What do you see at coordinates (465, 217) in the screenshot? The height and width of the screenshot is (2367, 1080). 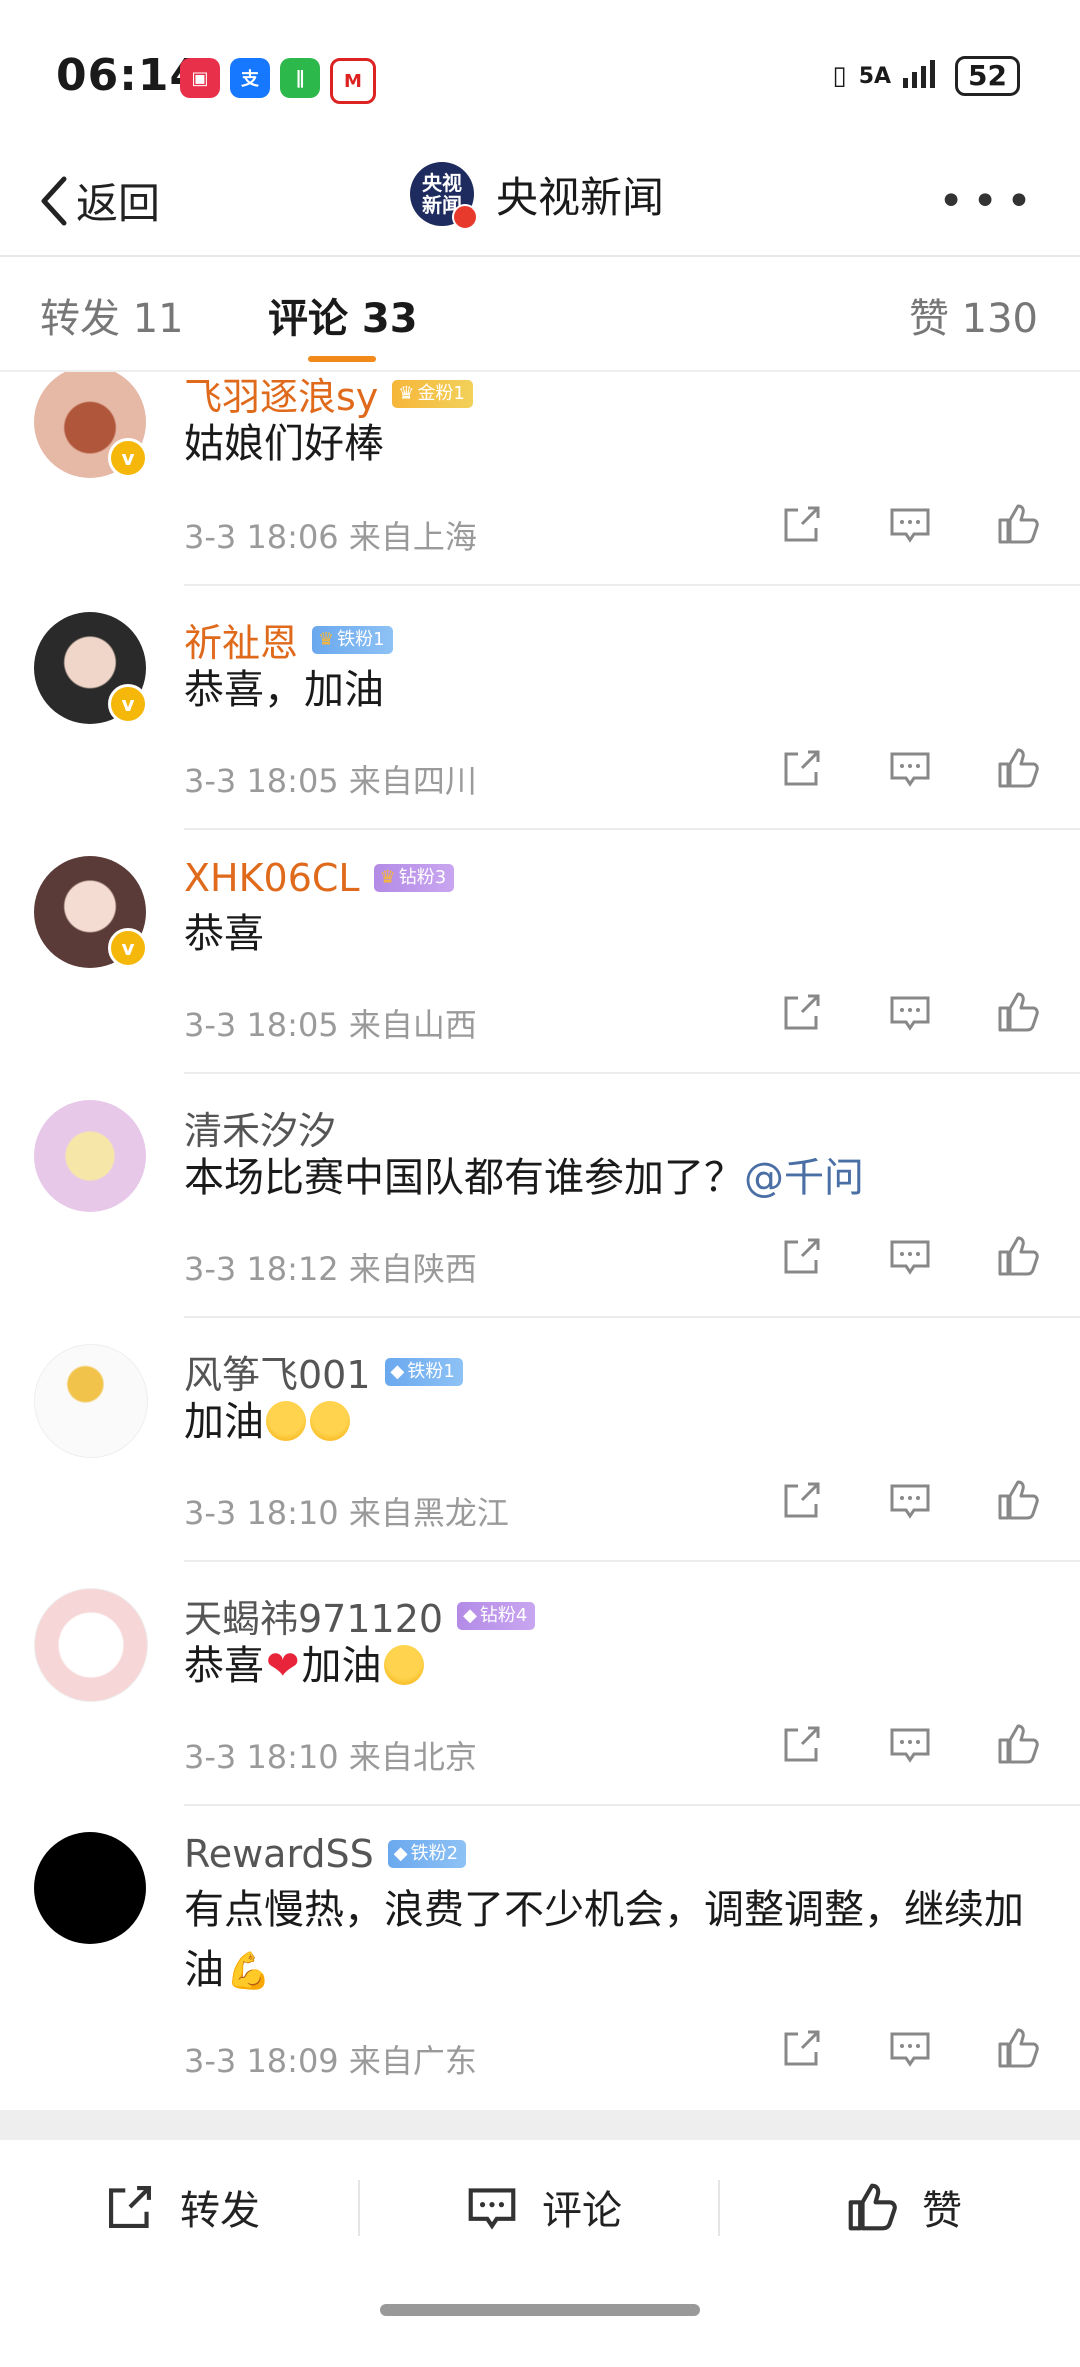 I see `verified-badge-icon` at bounding box center [465, 217].